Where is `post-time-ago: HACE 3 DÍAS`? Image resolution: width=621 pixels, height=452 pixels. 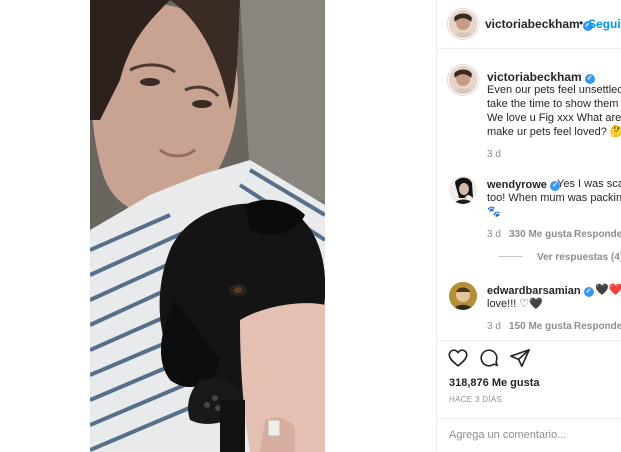 post-time-ago: HACE 3 DÍAS is located at coordinates (475, 399).